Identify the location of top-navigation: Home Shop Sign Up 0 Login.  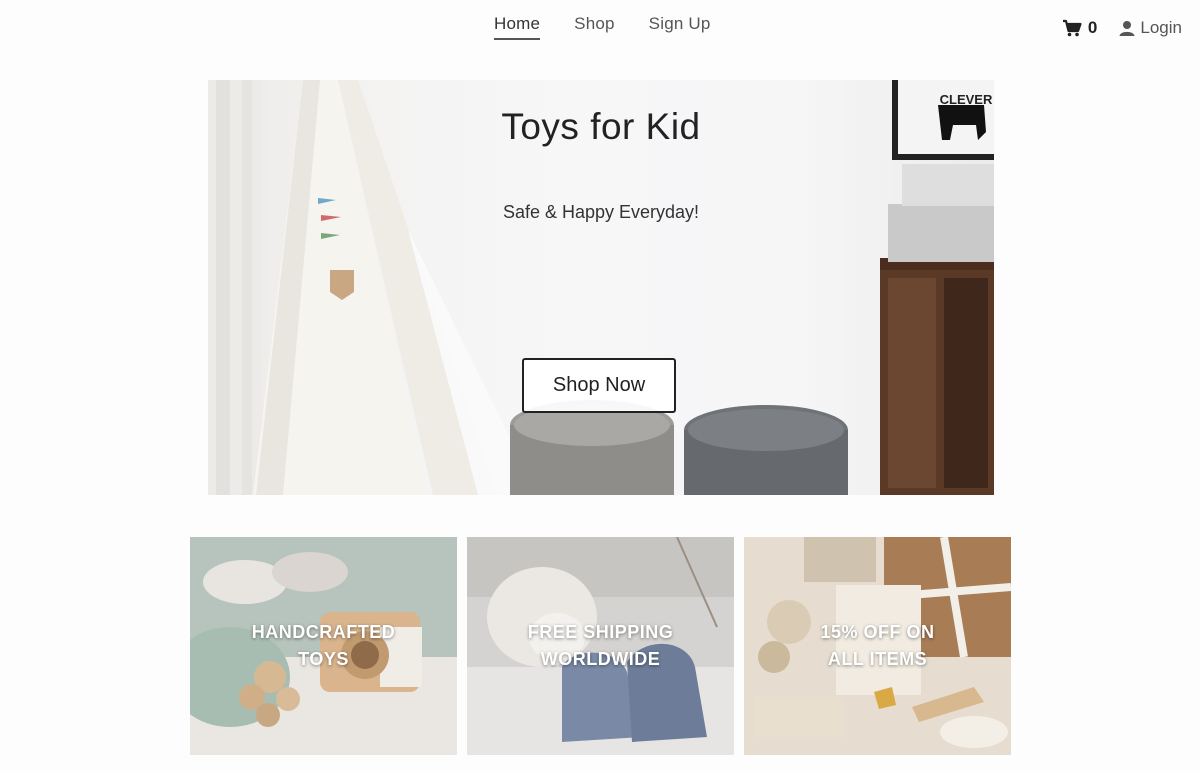
(600, 30).